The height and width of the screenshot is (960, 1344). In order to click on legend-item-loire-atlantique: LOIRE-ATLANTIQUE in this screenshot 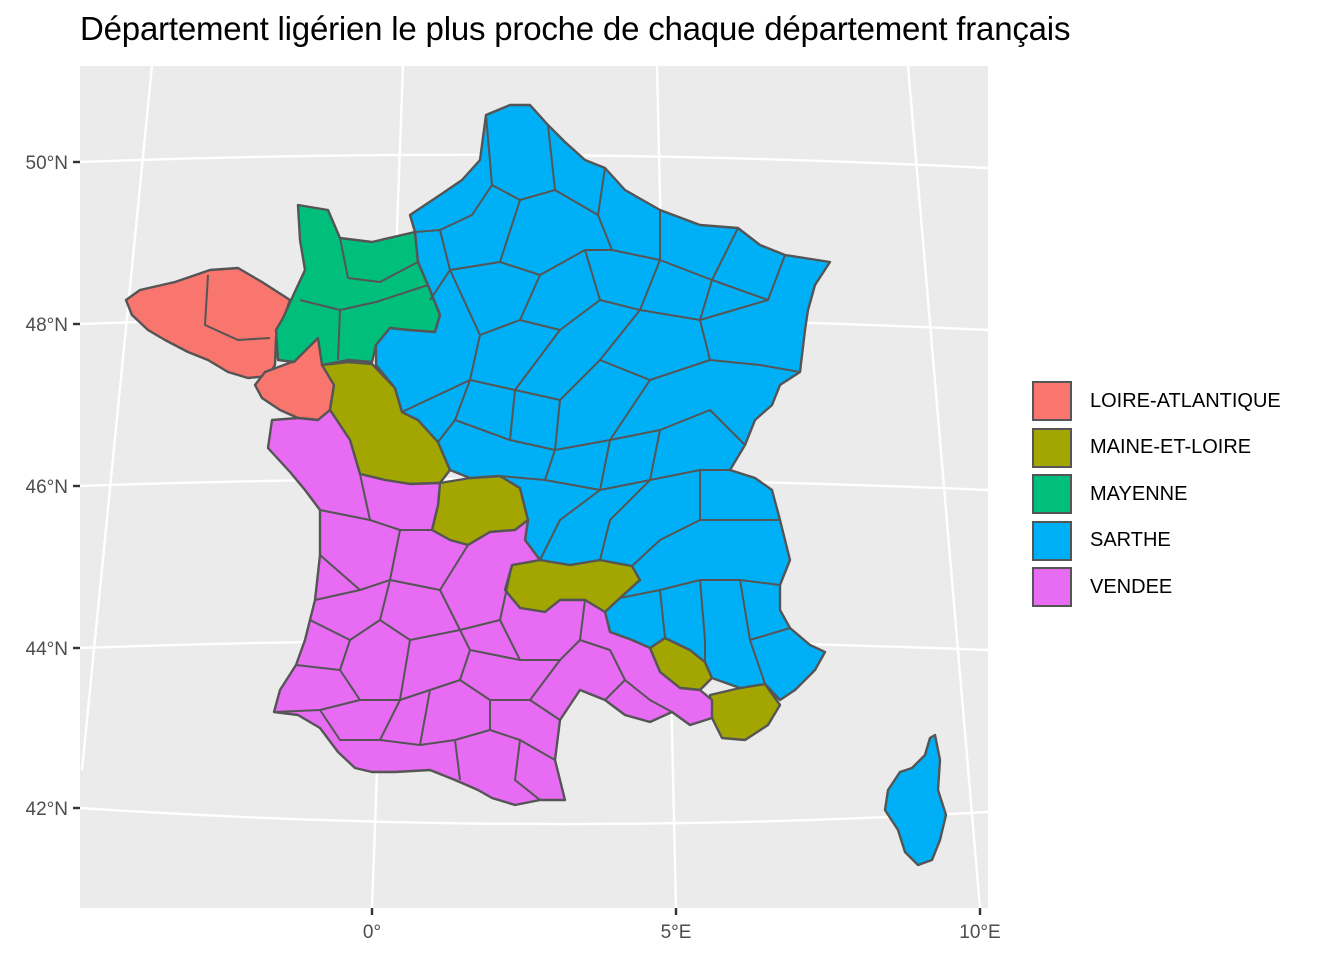, I will do `click(1156, 401)`.